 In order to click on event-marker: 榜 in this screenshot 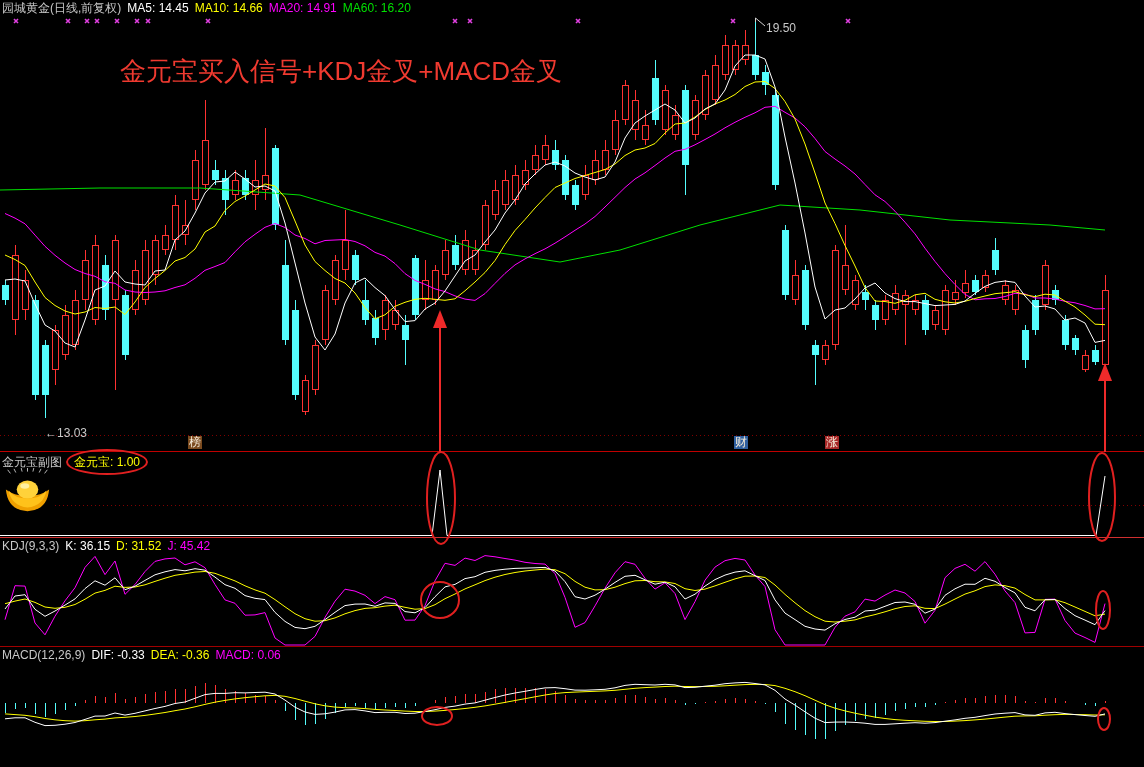, I will do `click(195, 442)`.